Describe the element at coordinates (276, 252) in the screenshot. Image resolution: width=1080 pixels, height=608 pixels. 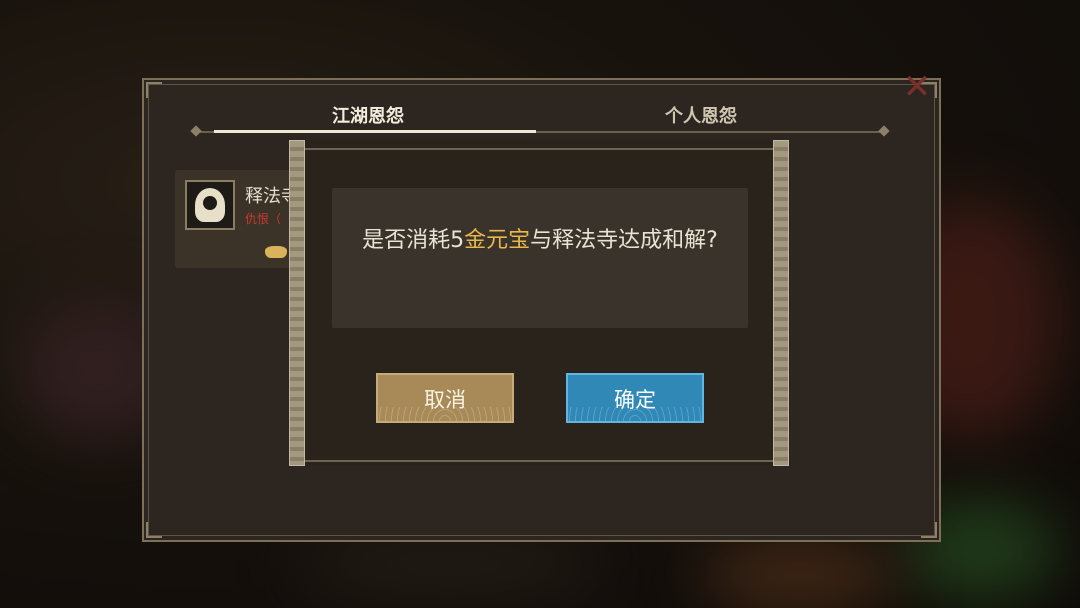
I see `gold-ingot-icon` at that location.